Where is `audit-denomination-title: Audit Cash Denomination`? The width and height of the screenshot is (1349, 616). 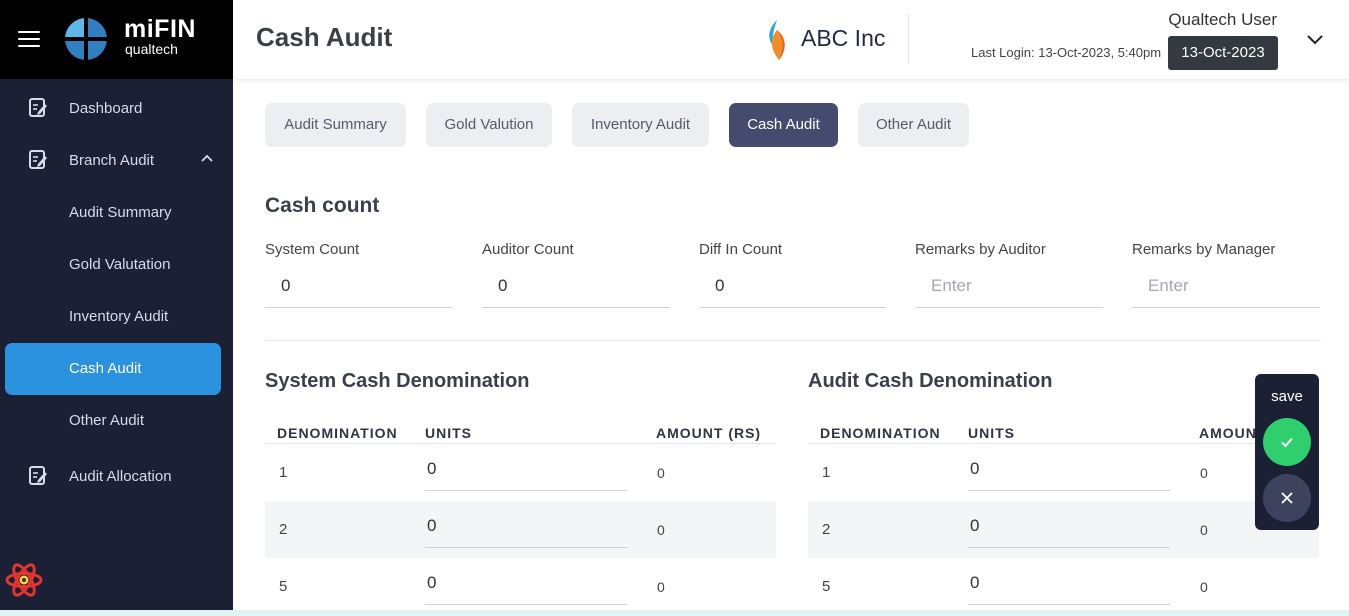
audit-denomination-title: Audit Cash Denomination is located at coordinates (930, 381).